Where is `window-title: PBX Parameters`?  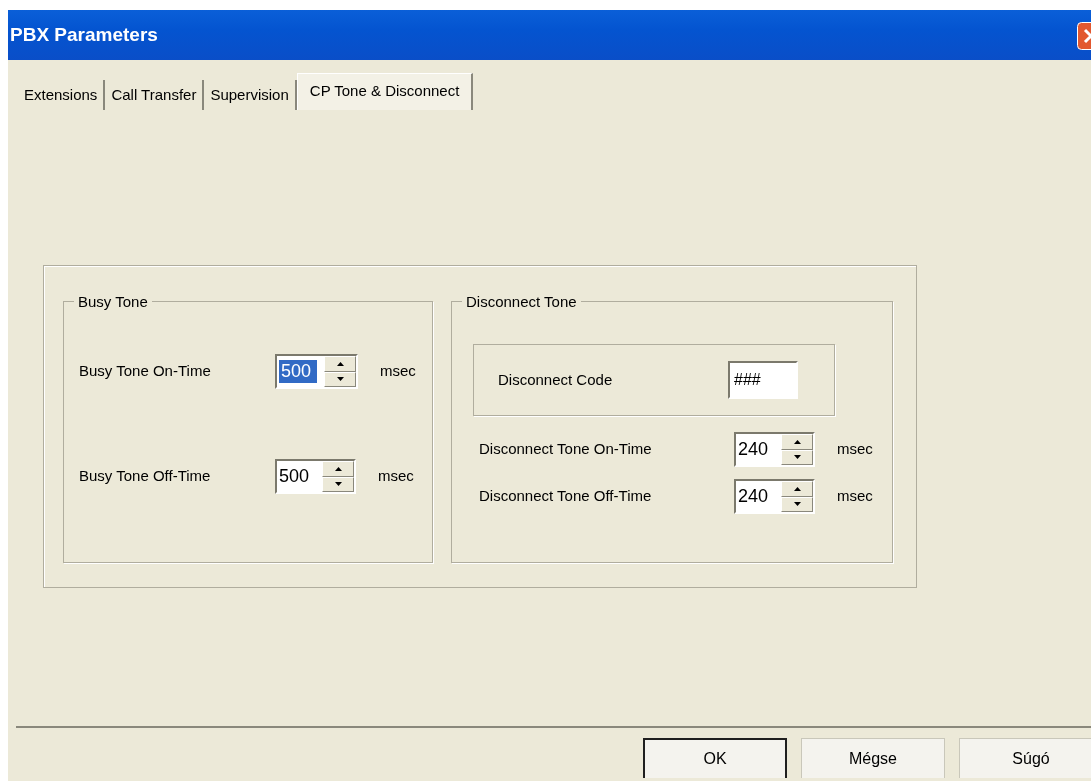
window-title: PBX Parameters is located at coordinates (84, 34).